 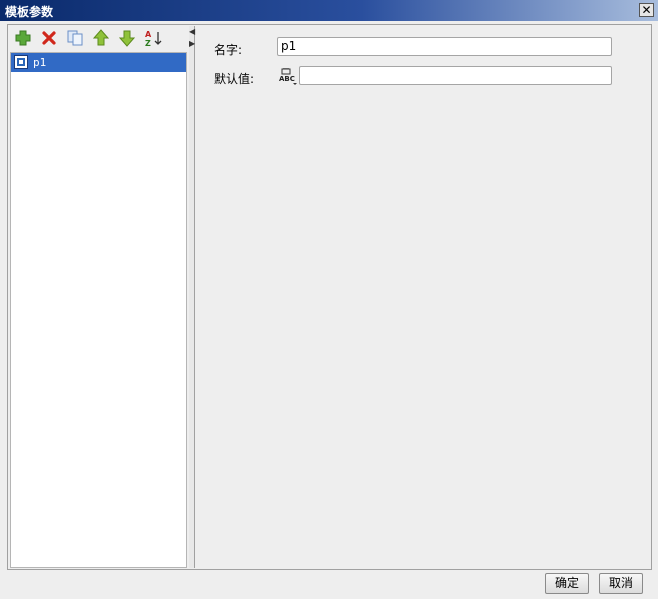 What do you see at coordinates (29, 12) in the screenshot?
I see `window-title: 模板参数` at bounding box center [29, 12].